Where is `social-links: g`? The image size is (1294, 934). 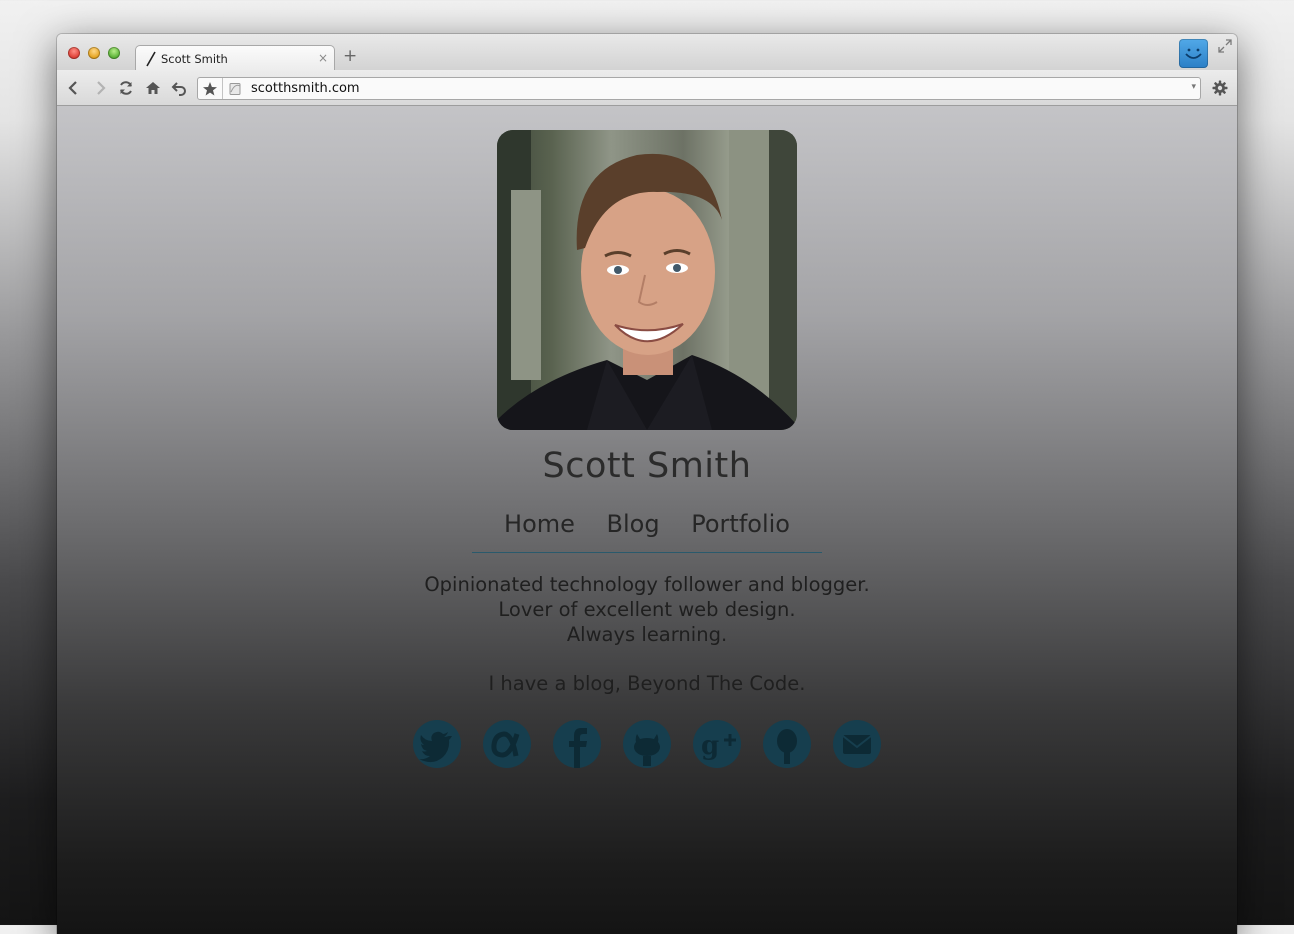
social-links: g is located at coordinates (648, 745).